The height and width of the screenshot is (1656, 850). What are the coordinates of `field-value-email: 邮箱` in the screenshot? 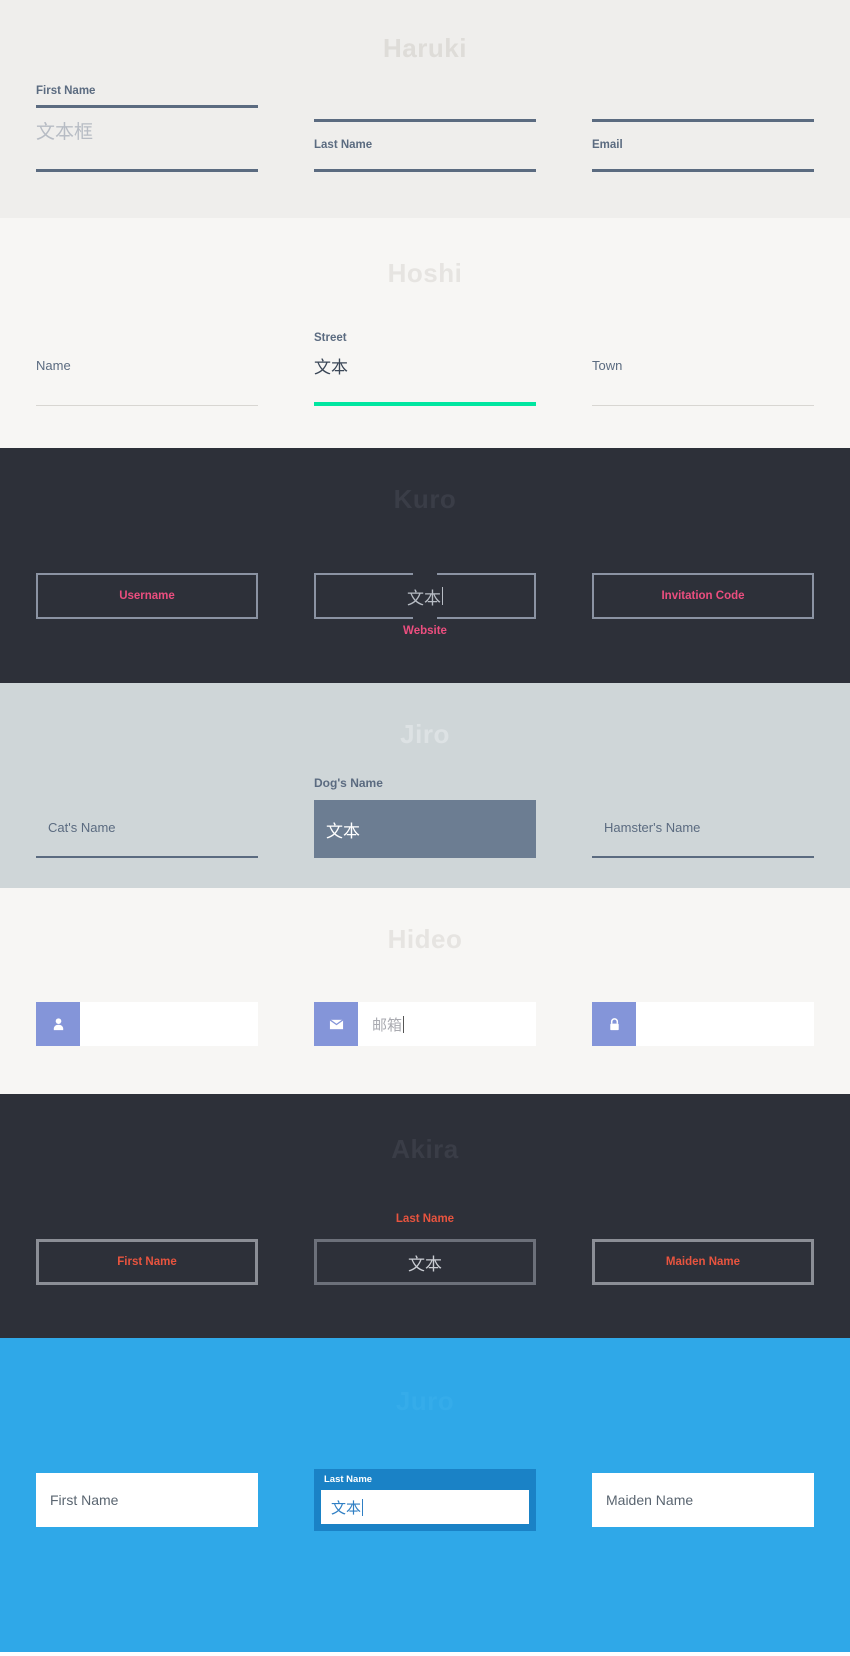 It's located at (387, 1025).